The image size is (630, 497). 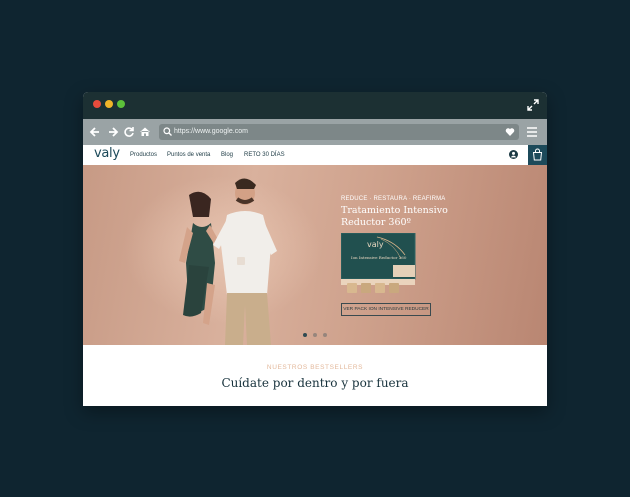 I want to click on back-arrow-icon, so click(x=95, y=132).